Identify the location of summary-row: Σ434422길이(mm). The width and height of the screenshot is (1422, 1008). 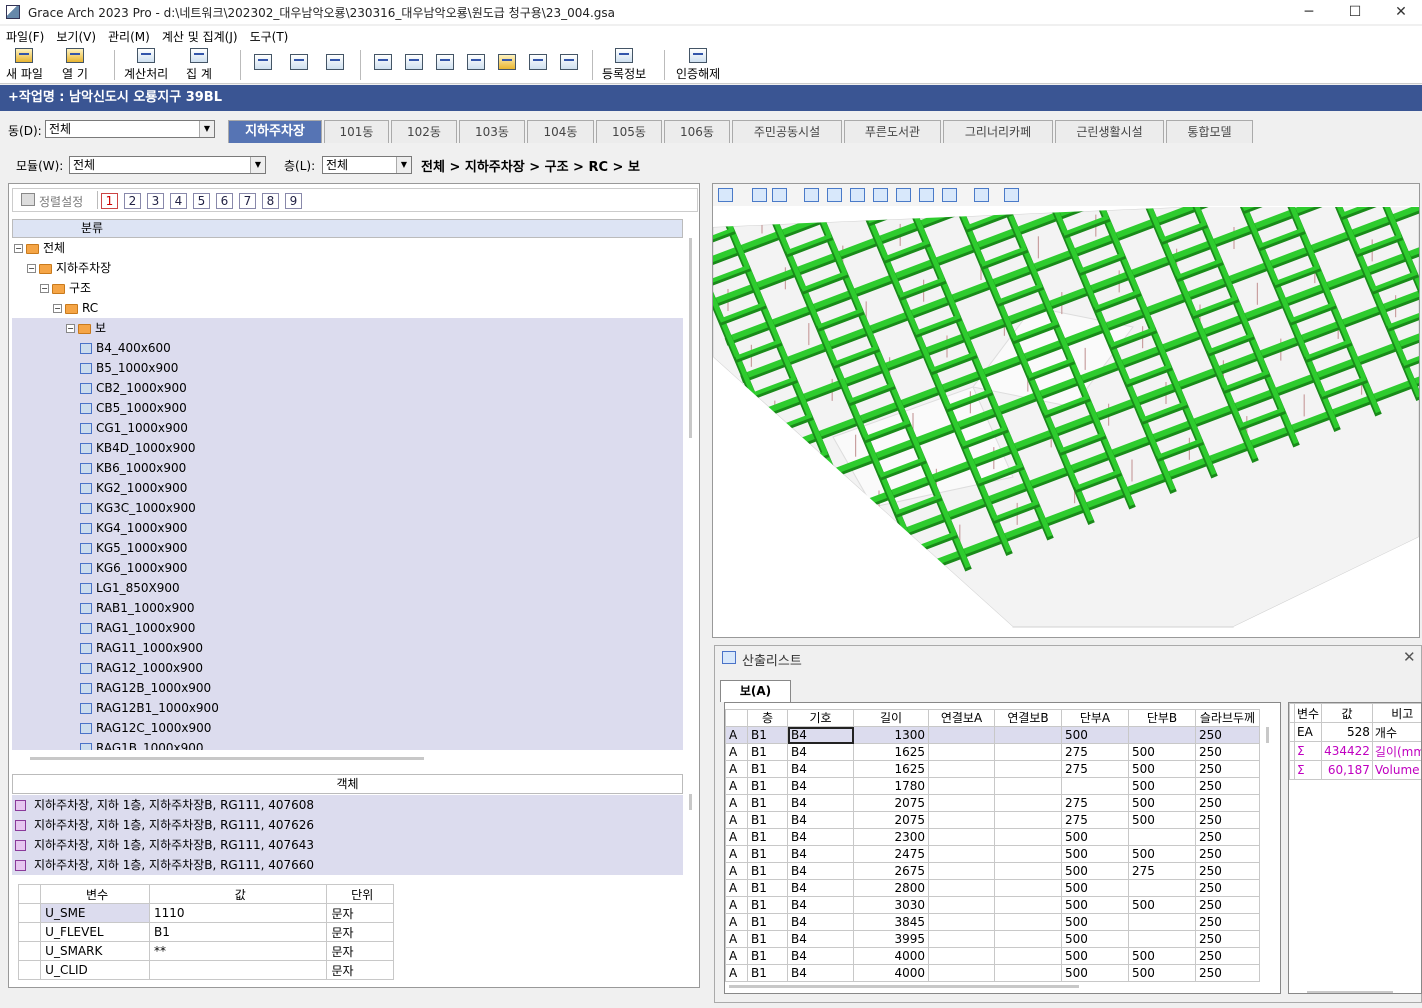
(1355, 751).